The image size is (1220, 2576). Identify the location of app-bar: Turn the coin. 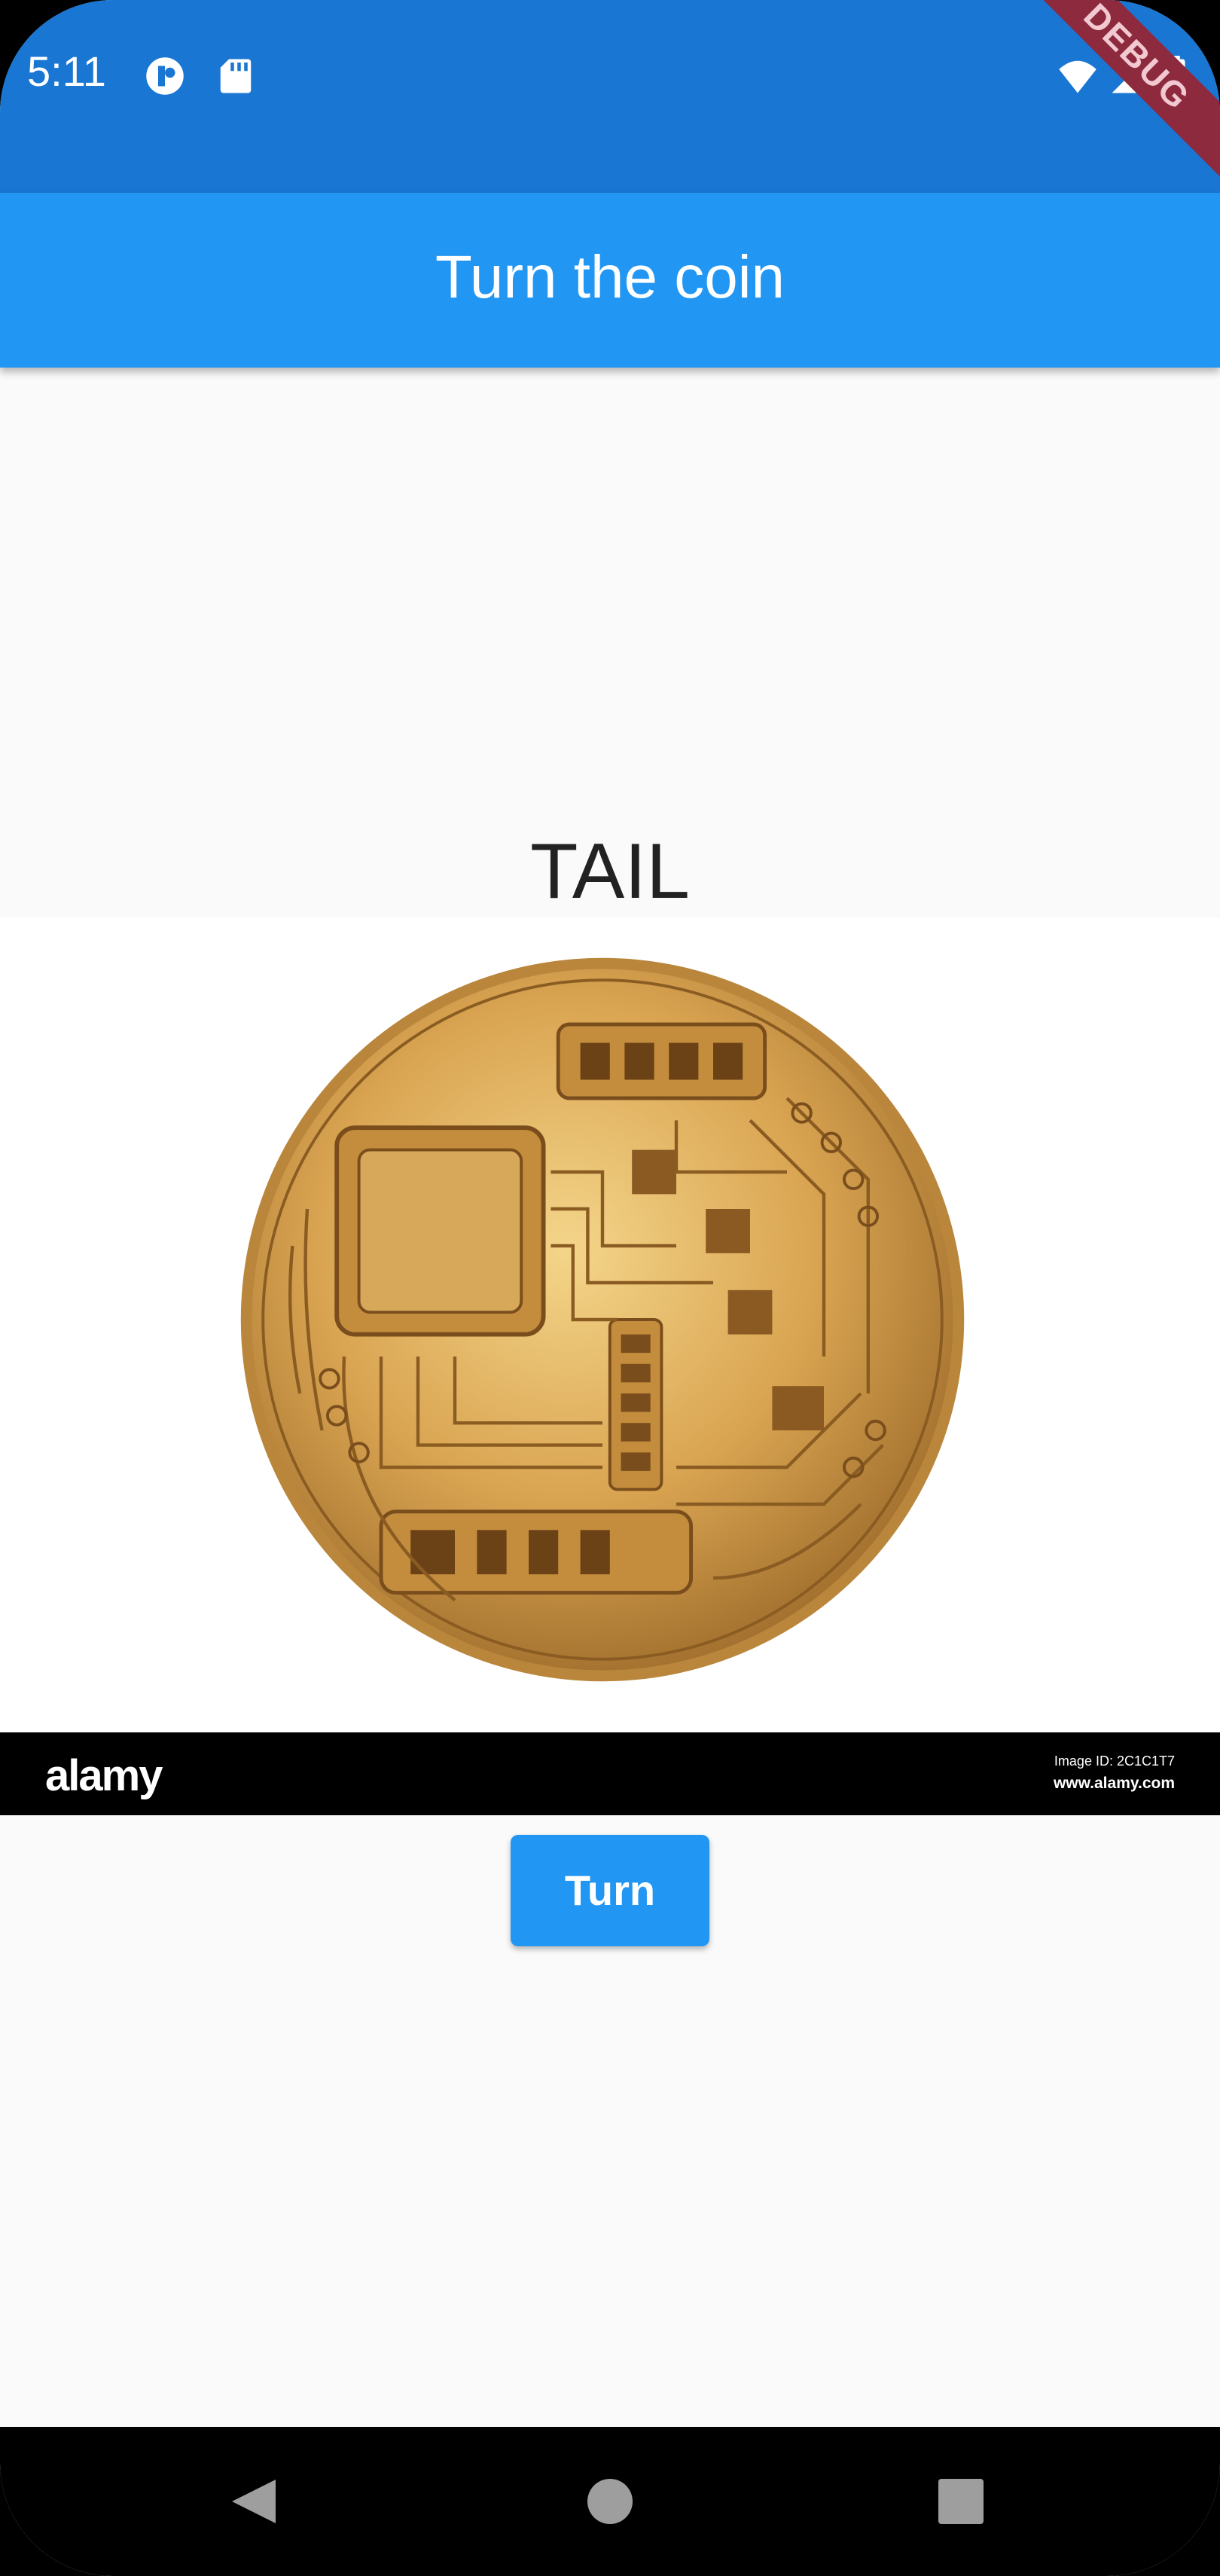
(610, 281).